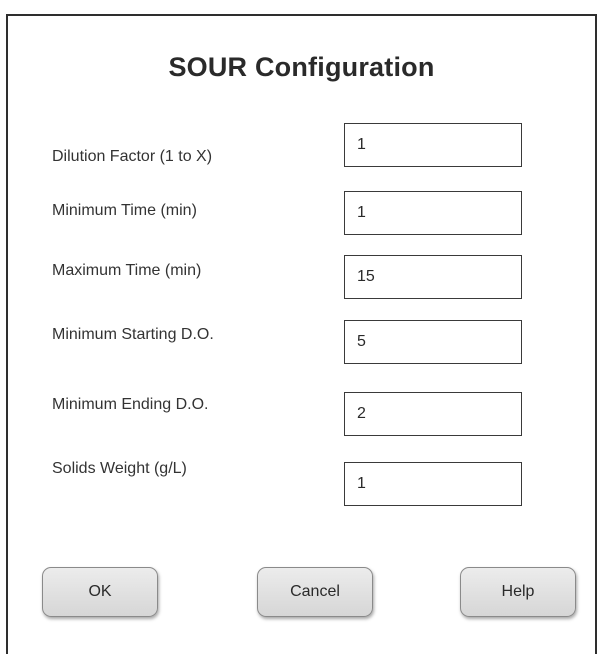 The width and height of the screenshot is (608, 654). I want to click on dilution-factor-label: Dilution Factor (1 to X), so click(132, 156).